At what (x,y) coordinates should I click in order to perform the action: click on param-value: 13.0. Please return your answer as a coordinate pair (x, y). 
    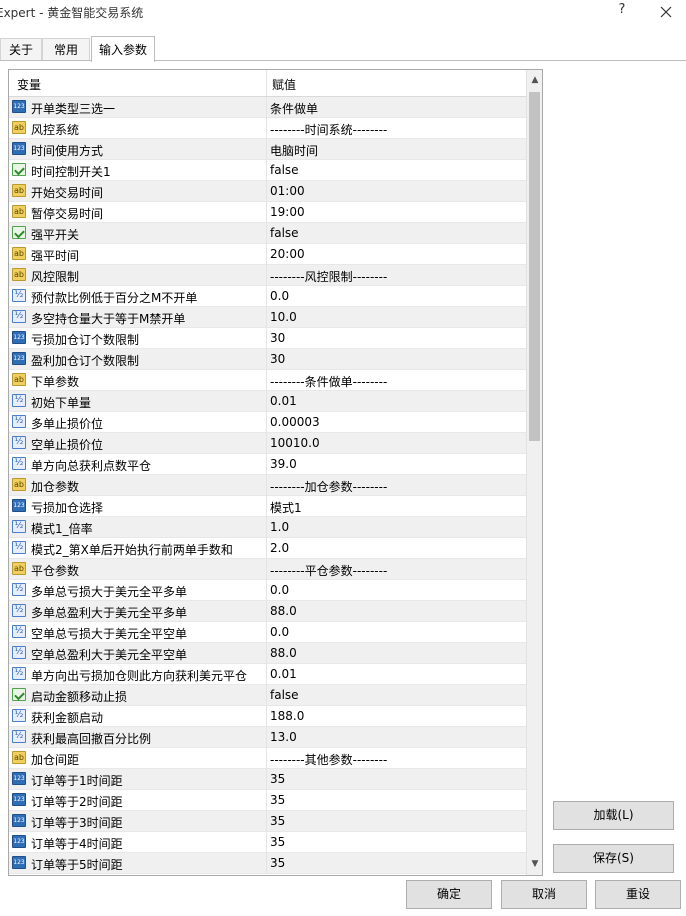
    Looking at the image, I should click on (283, 737).